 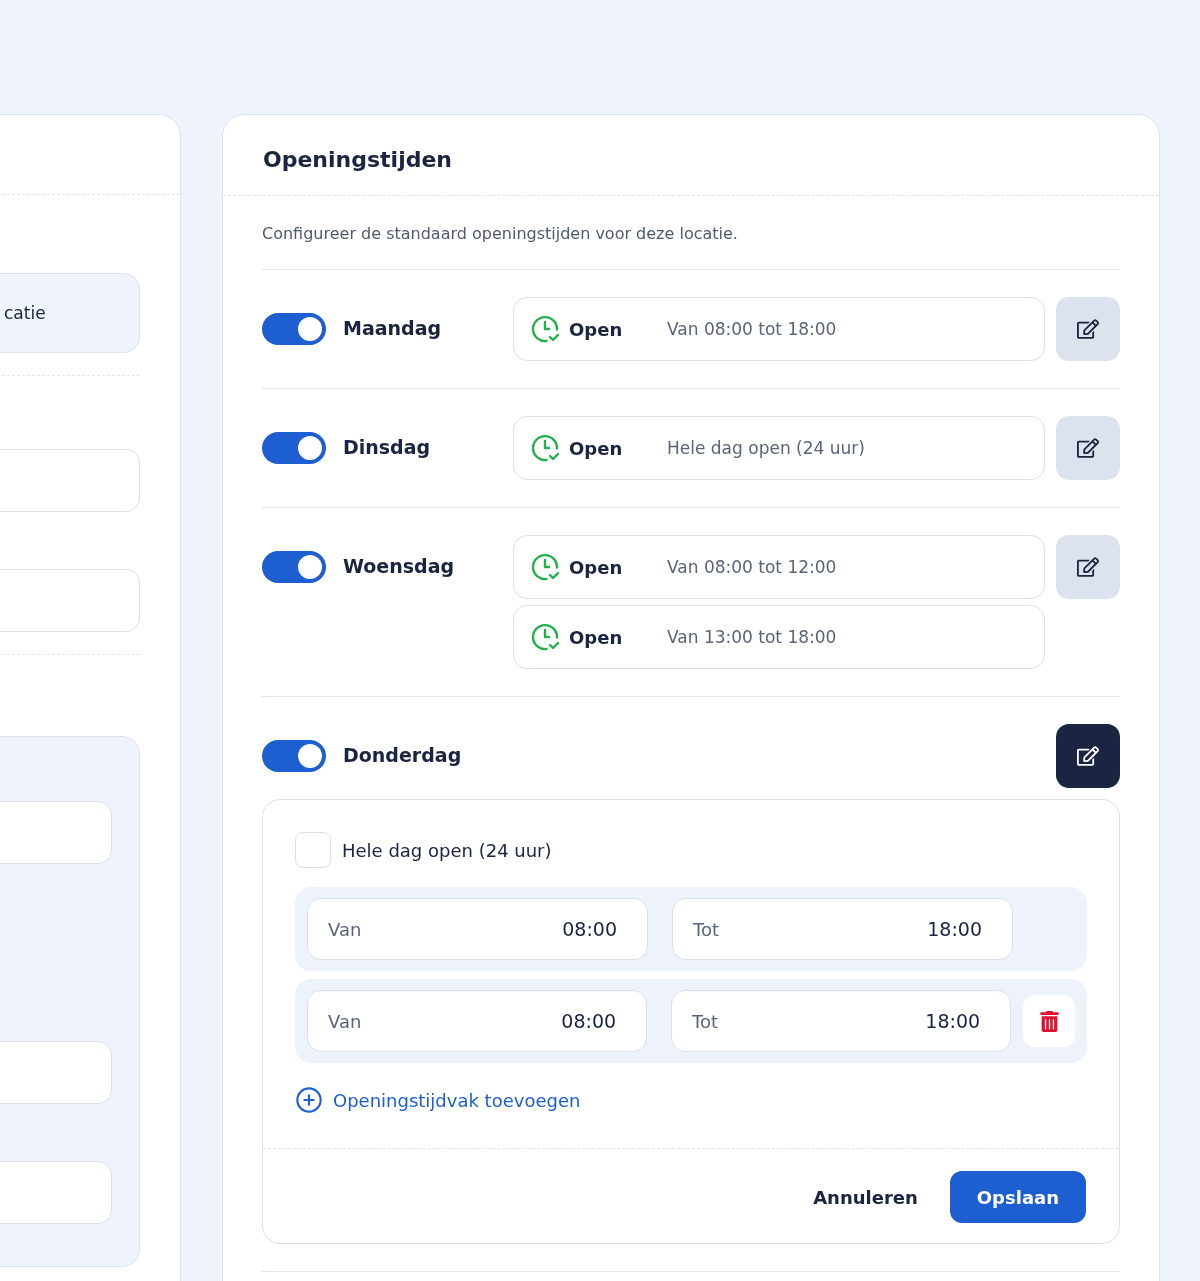 I want to click on checkbox-label: Hele dag open (24 uur), so click(x=447, y=850).